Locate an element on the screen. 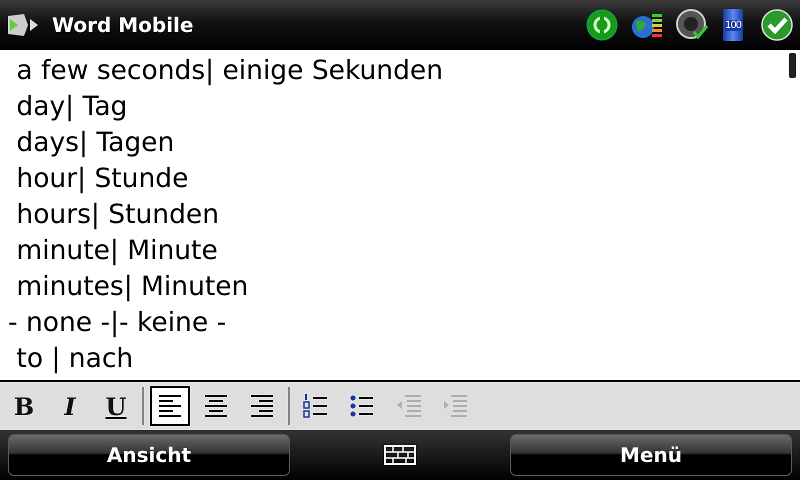  text-line: to | nach is located at coordinates (74, 359).